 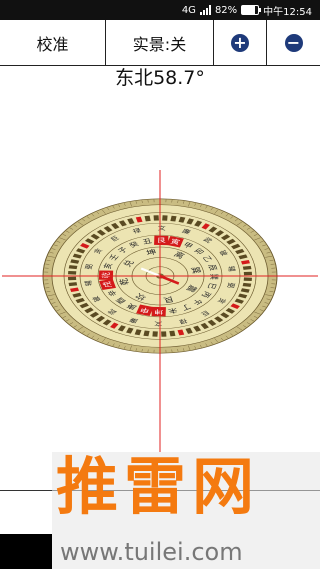 What do you see at coordinates (226, 10) in the screenshot?
I see `battery-percent: 82%` at bounding box center [226, 10].